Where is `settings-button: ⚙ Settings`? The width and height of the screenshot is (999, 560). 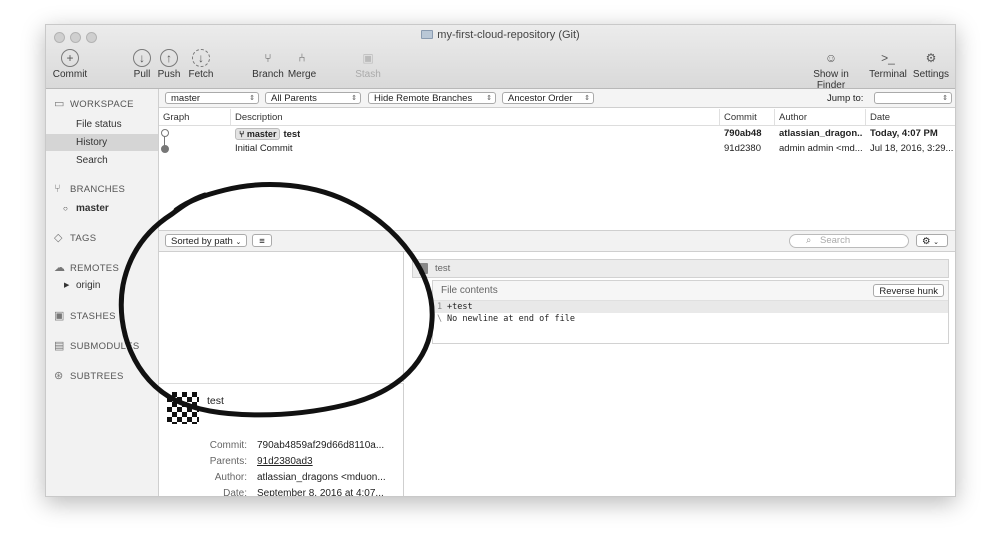
settings-button: ⚙ Settings is located at coordinates (931, 64).